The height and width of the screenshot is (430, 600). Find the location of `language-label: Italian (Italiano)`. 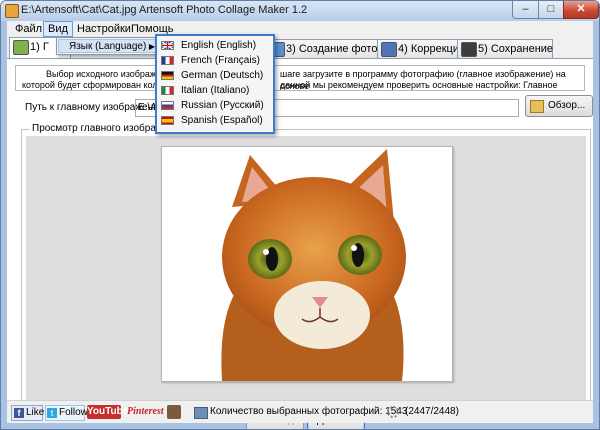

language-label: Italian (Italiano) is located at coordinates (215, 90).